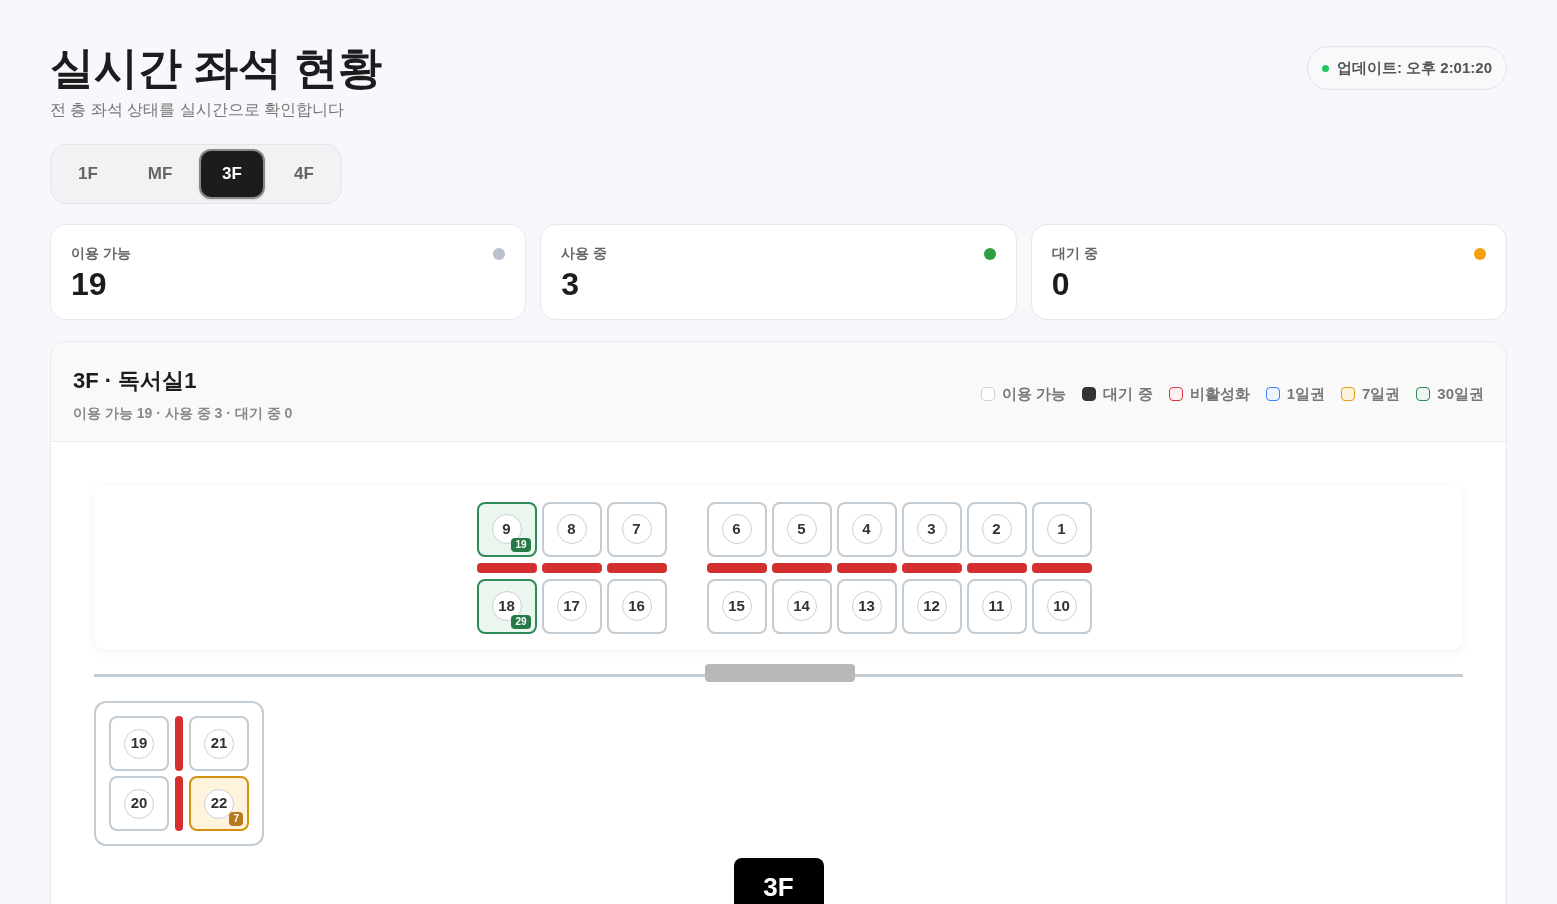 The width and height of the screenshot is (1557, 904). Describe the element at coordinates (521, 544) in the screenshot. I see `seat-badge: 19` at that location.